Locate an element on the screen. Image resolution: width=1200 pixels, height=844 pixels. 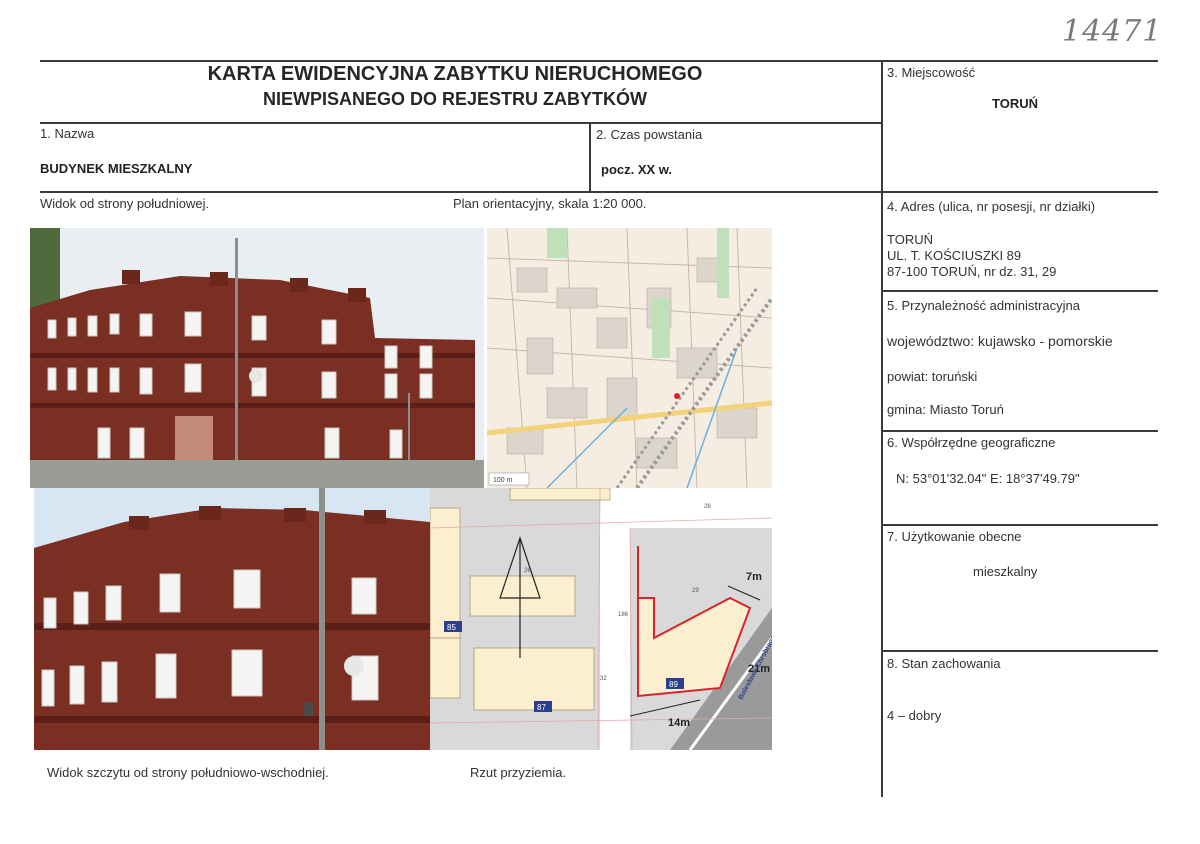
addr-bottom-line is located at coordinates (1020, 291).